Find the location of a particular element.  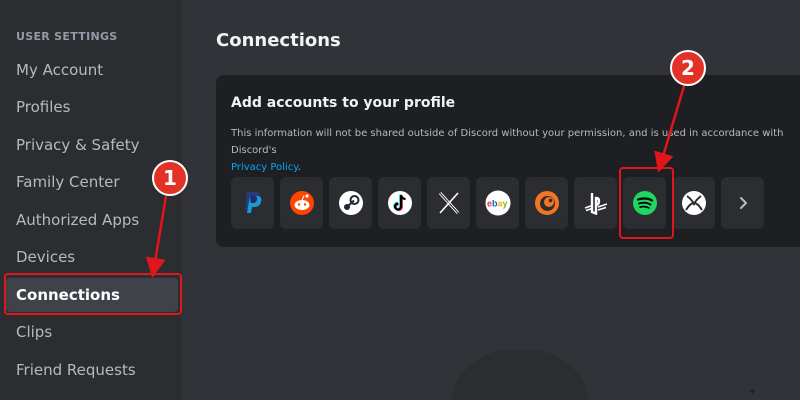

sidebar-item-my-account: My Account is located at coordinates (92, 70).